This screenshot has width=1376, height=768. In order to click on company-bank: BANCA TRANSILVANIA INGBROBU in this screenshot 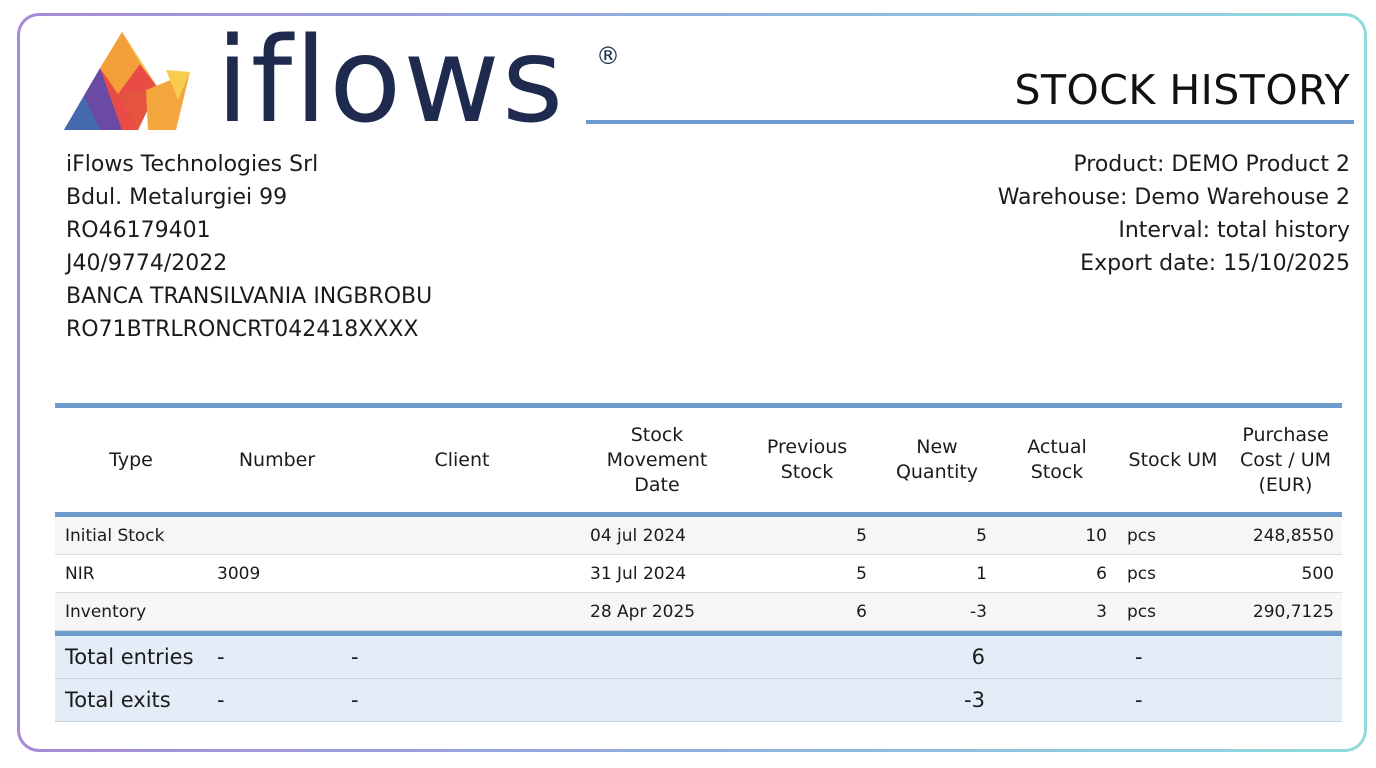, I will do `click(249, 296)`.